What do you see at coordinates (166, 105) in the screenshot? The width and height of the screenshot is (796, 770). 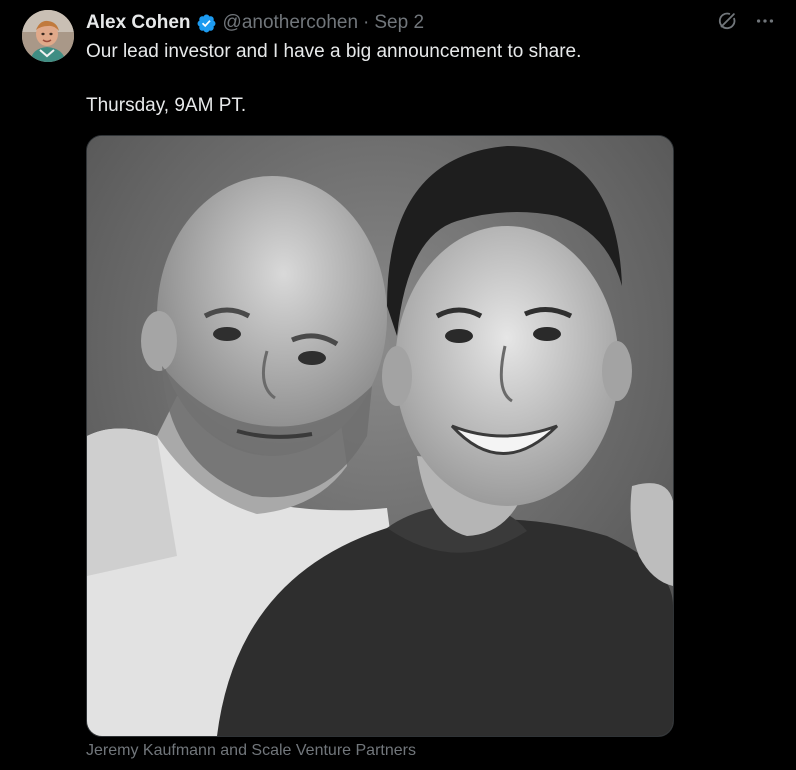 I see `tweet-text-line-2: Thursday, 9AM PT.` at bounding box center [166, 105].